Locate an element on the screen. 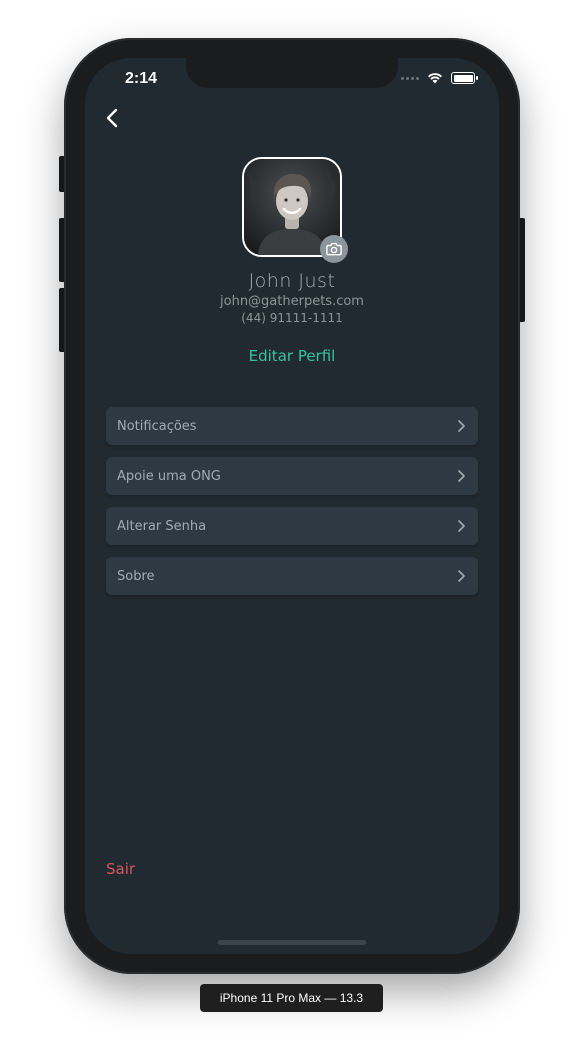 This screenshot has width=584, height=1048. menu-item-label: Sobre is located at coordinates (136, 576).